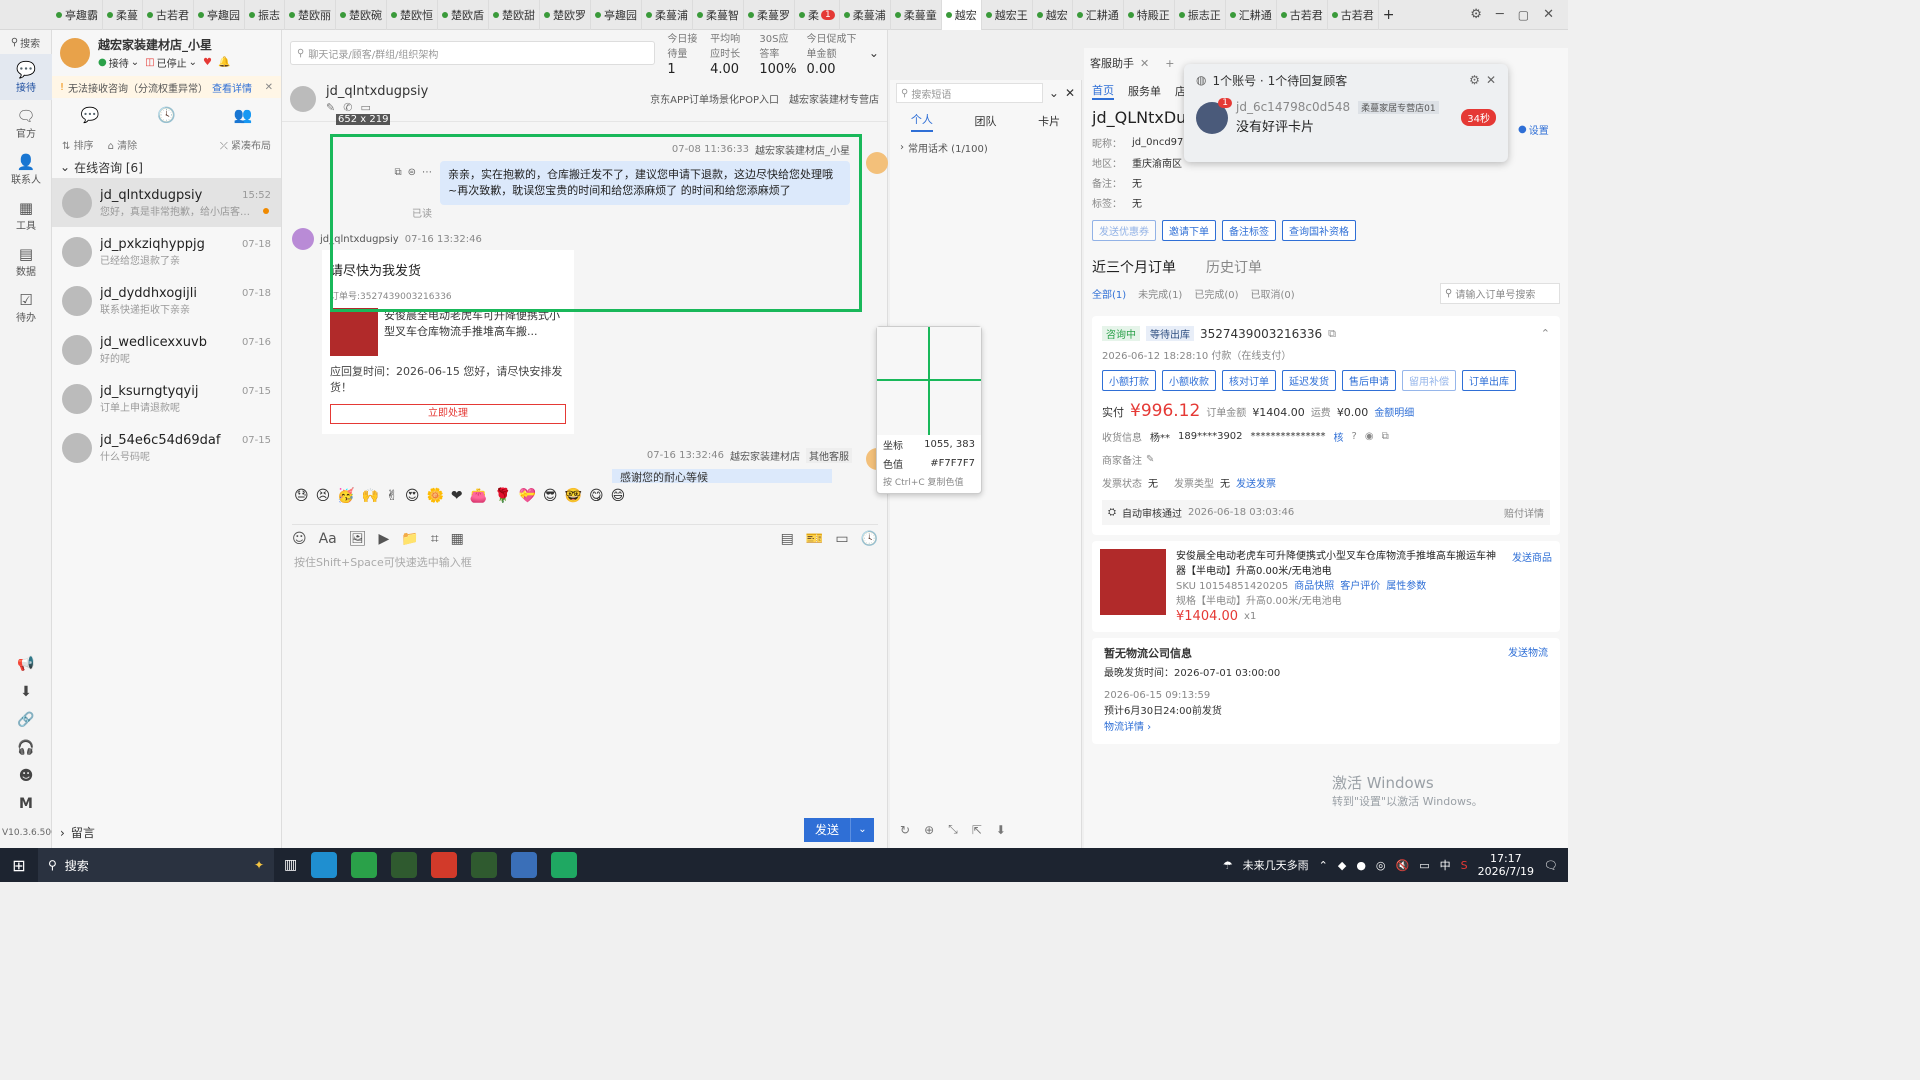 Image resolution: width=1920 pixels, height=1080 pixels. What do you see at coordinates (814, 539) in the screenshot?
I see `coupon-icon: 🎫` at bounding box center [814, 539].